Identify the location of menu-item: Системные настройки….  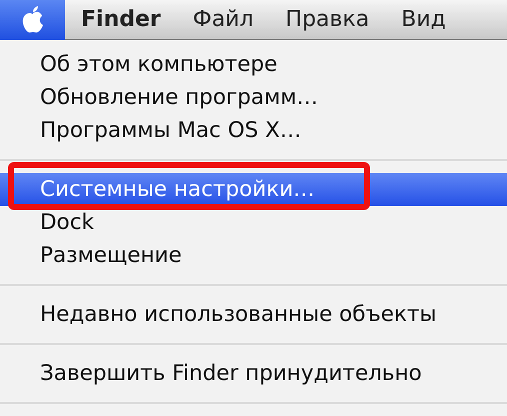
(253, 189).